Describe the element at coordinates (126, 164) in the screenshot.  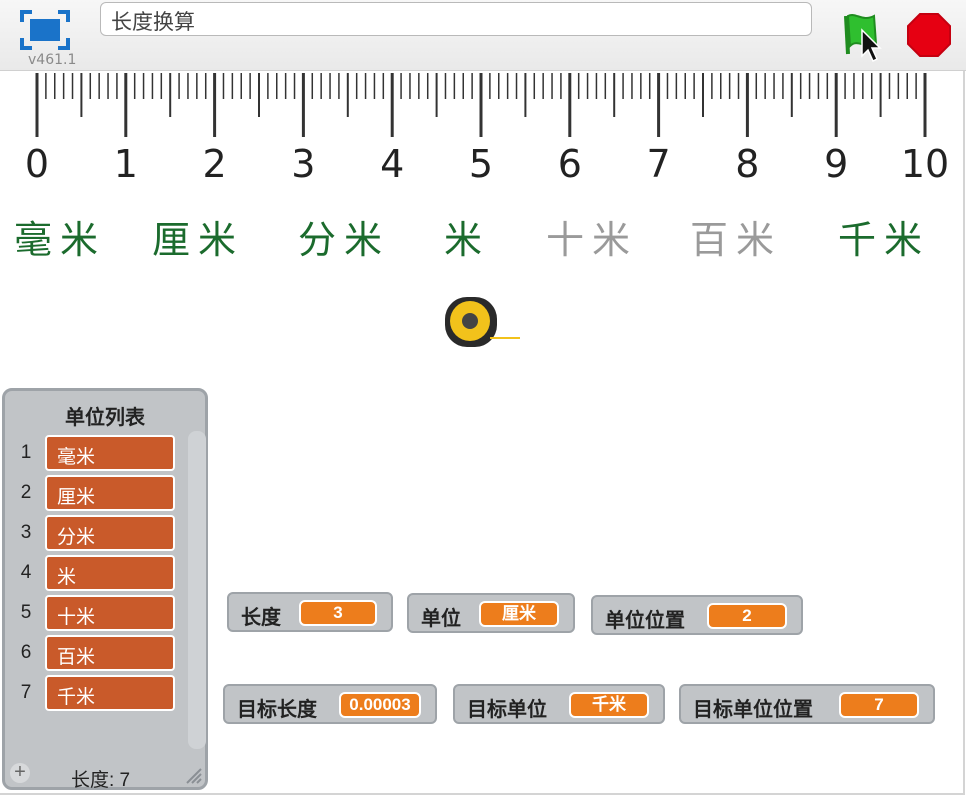
I see `ruler-tick-label: 1` at that location.